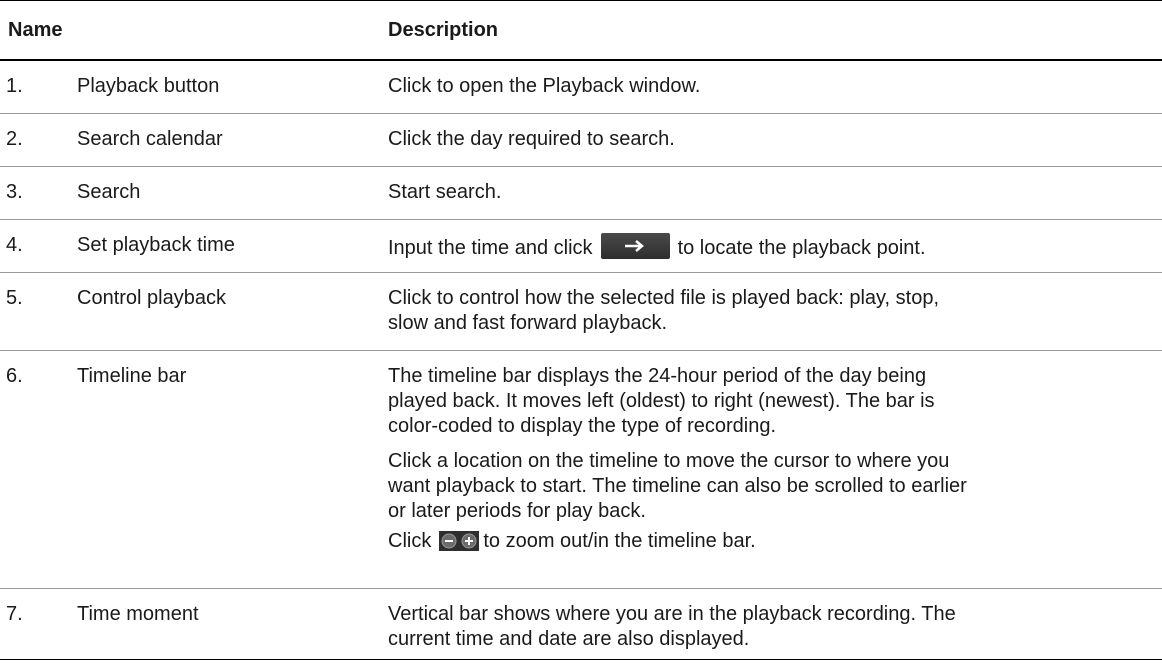  I want to click on description-line: Start search., so click(445, 192).